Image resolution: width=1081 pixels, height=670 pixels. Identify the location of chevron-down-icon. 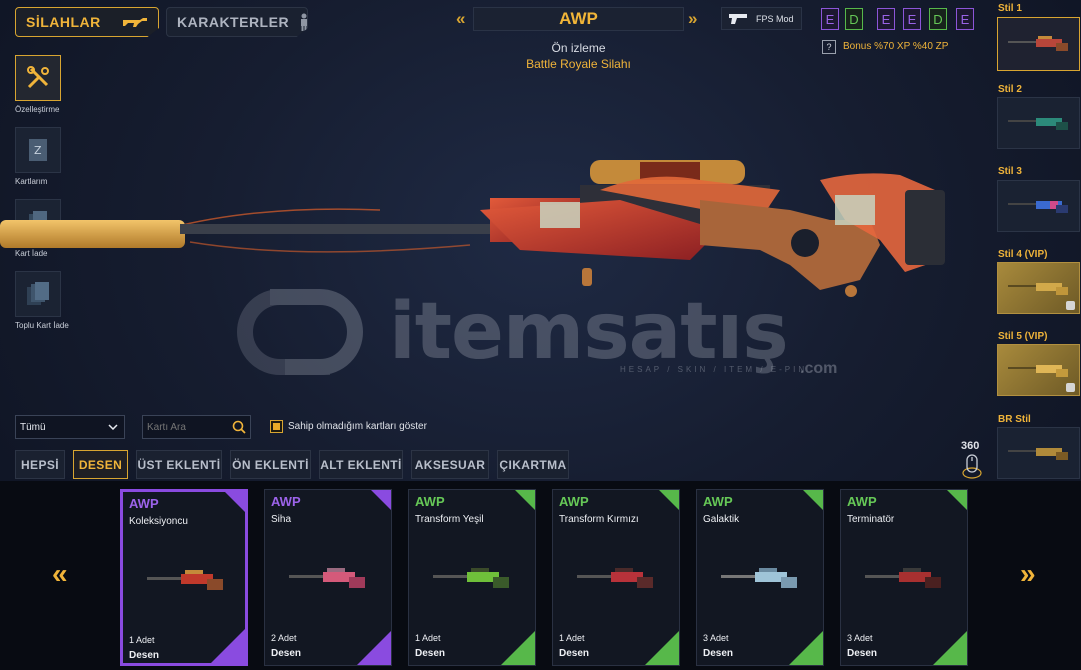
(113, 427).